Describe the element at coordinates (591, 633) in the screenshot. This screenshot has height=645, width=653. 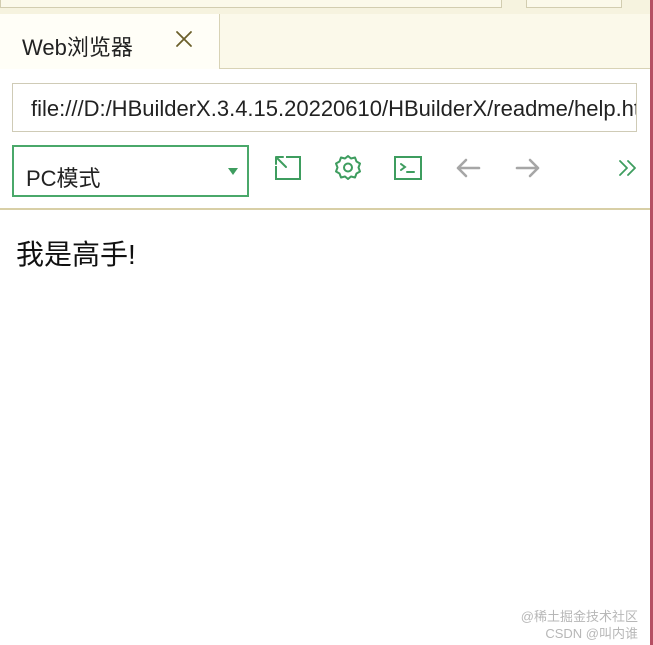
I see `watermark-line: CSDN @叫内谁` at that location.